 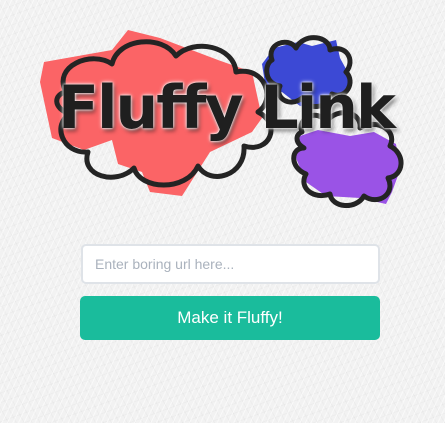 What do you see at coordinates (227, 108) in the screenshot?
I see `logo-title: Fluffy Link` at bounding box center [227, 108].